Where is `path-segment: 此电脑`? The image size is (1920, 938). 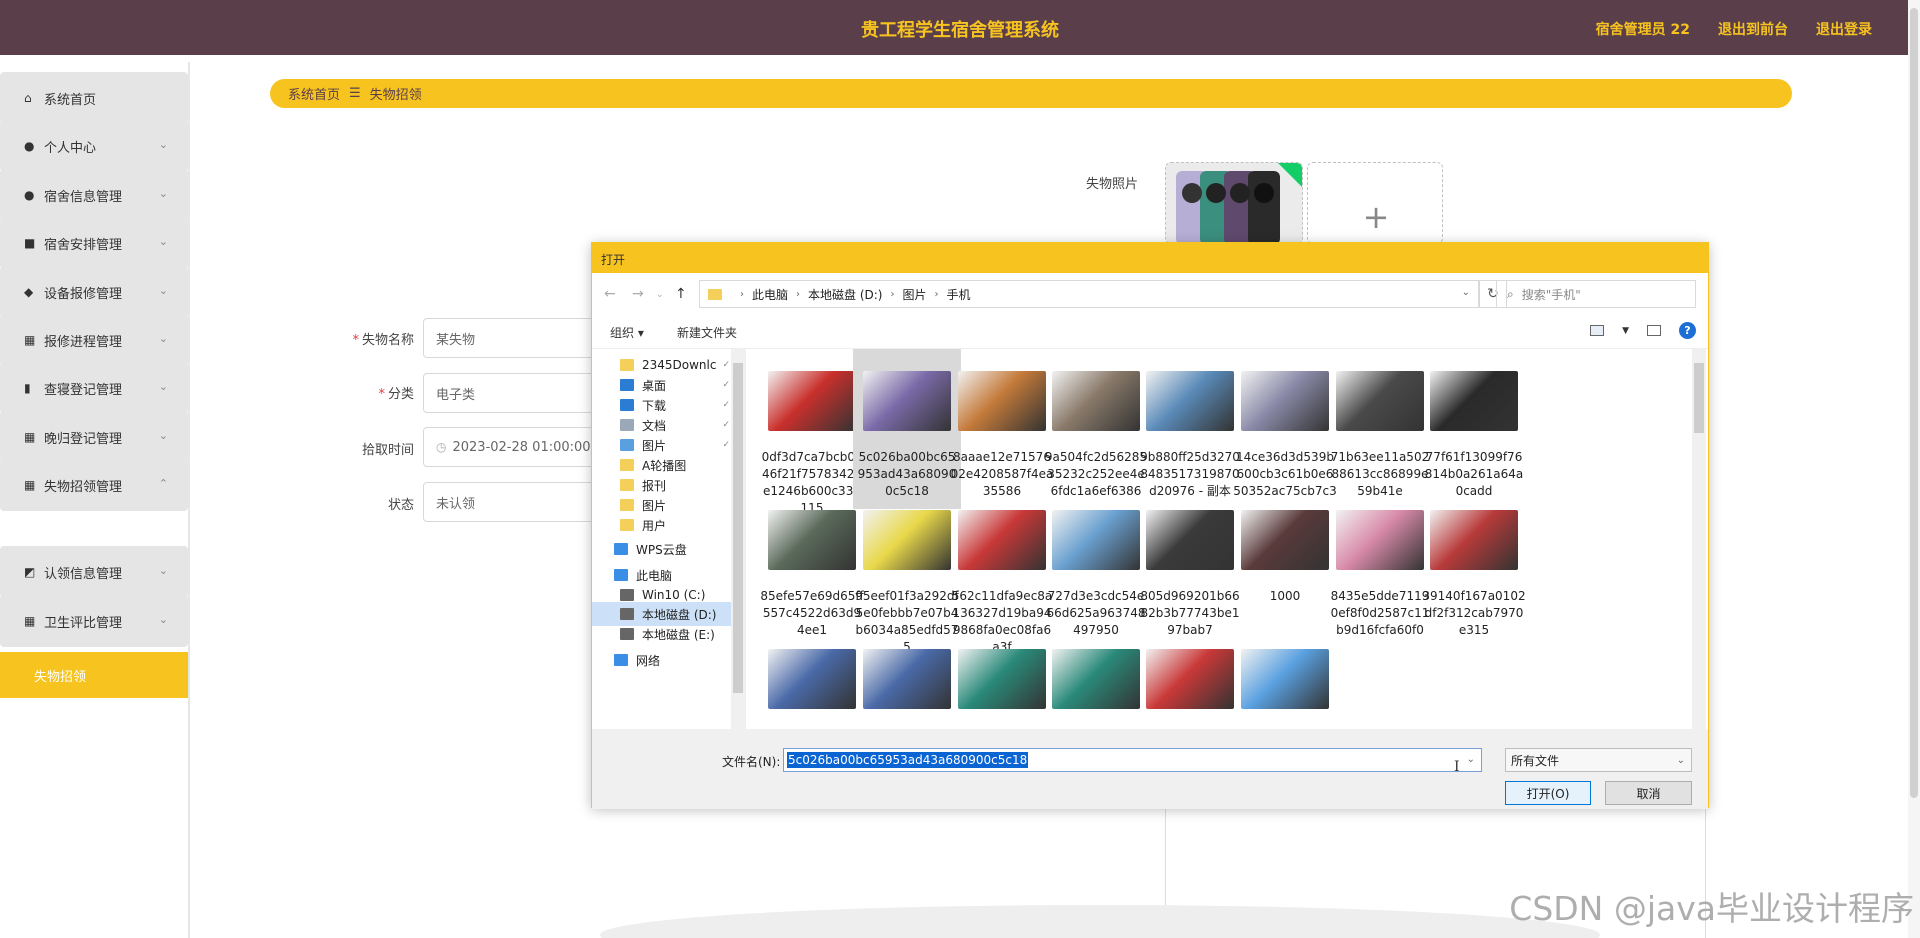 path-segment: 此电脑 is located at coordinates (770, 294).